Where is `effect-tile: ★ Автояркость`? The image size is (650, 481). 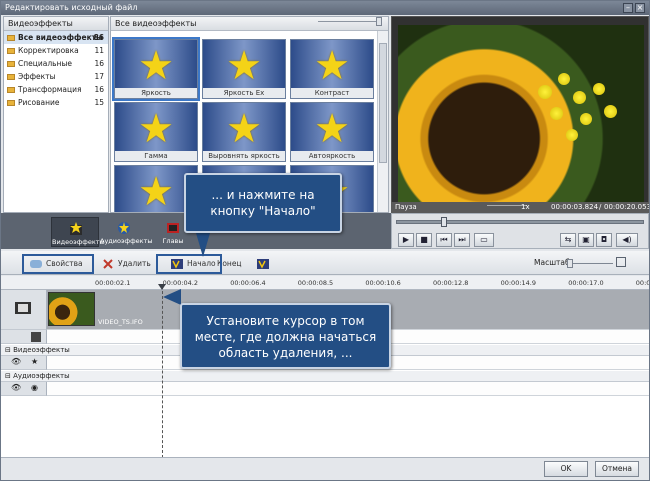
effect-tile: ★ Автояркость is located at coordinates (332, 132).